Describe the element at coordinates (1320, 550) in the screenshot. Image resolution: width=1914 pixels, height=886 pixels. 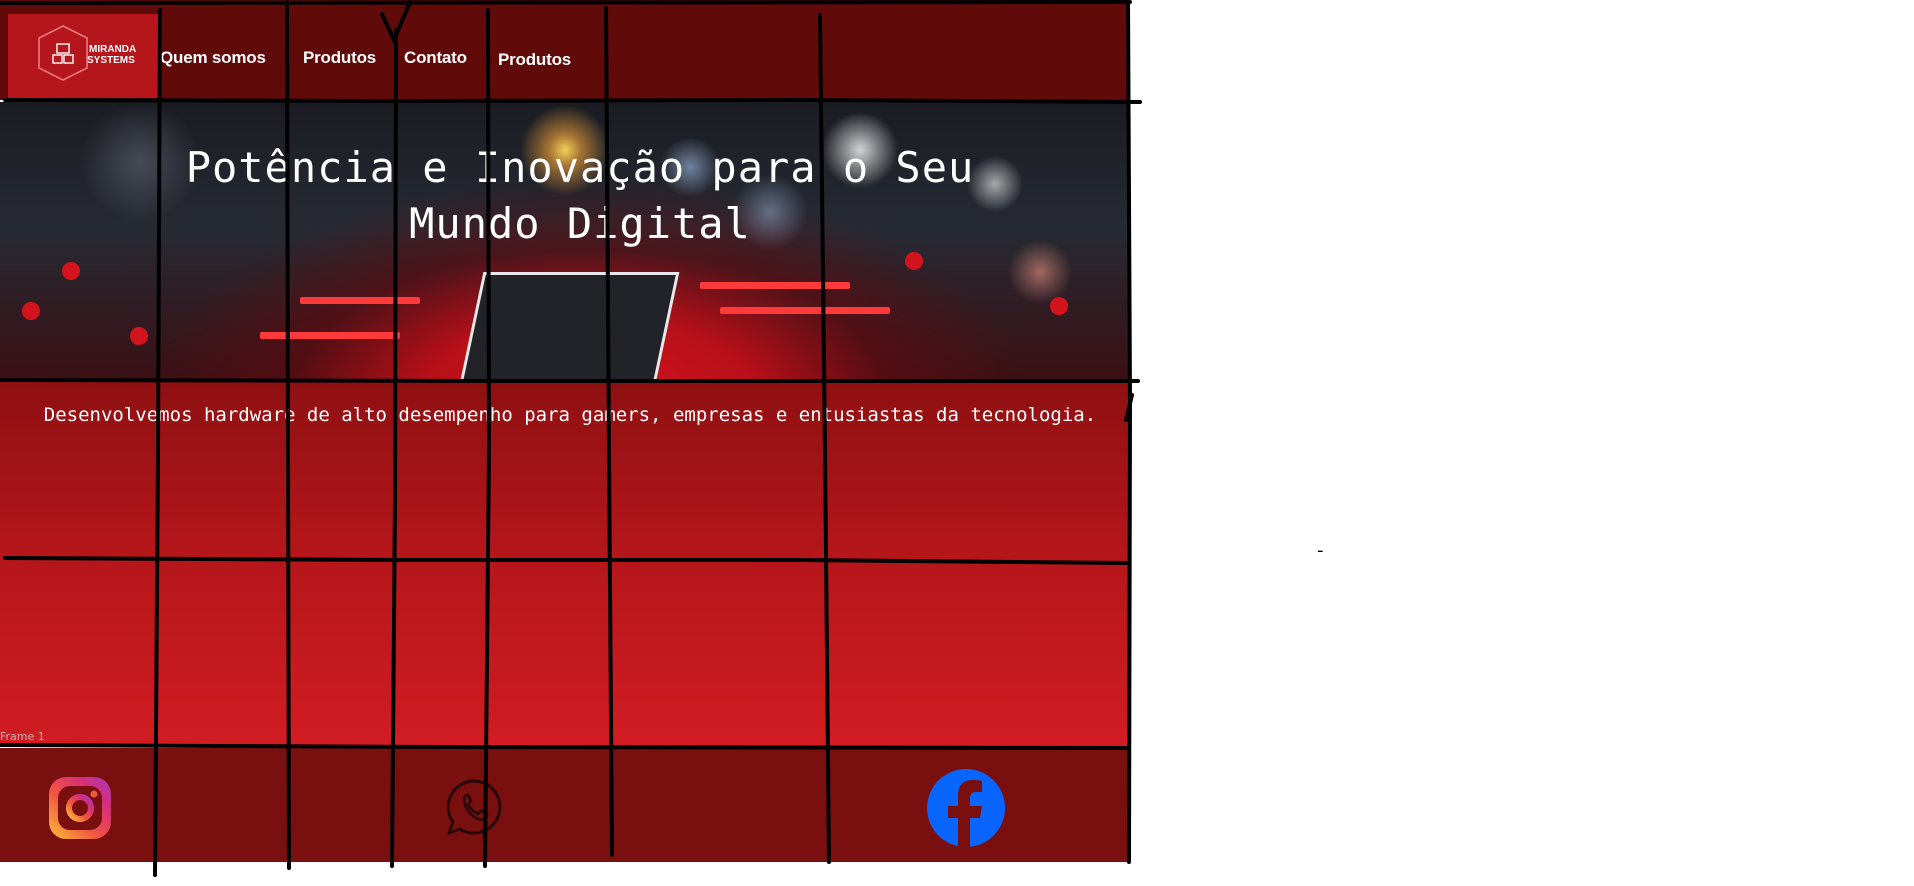
I see `stray-dash-mark: -` at that location.